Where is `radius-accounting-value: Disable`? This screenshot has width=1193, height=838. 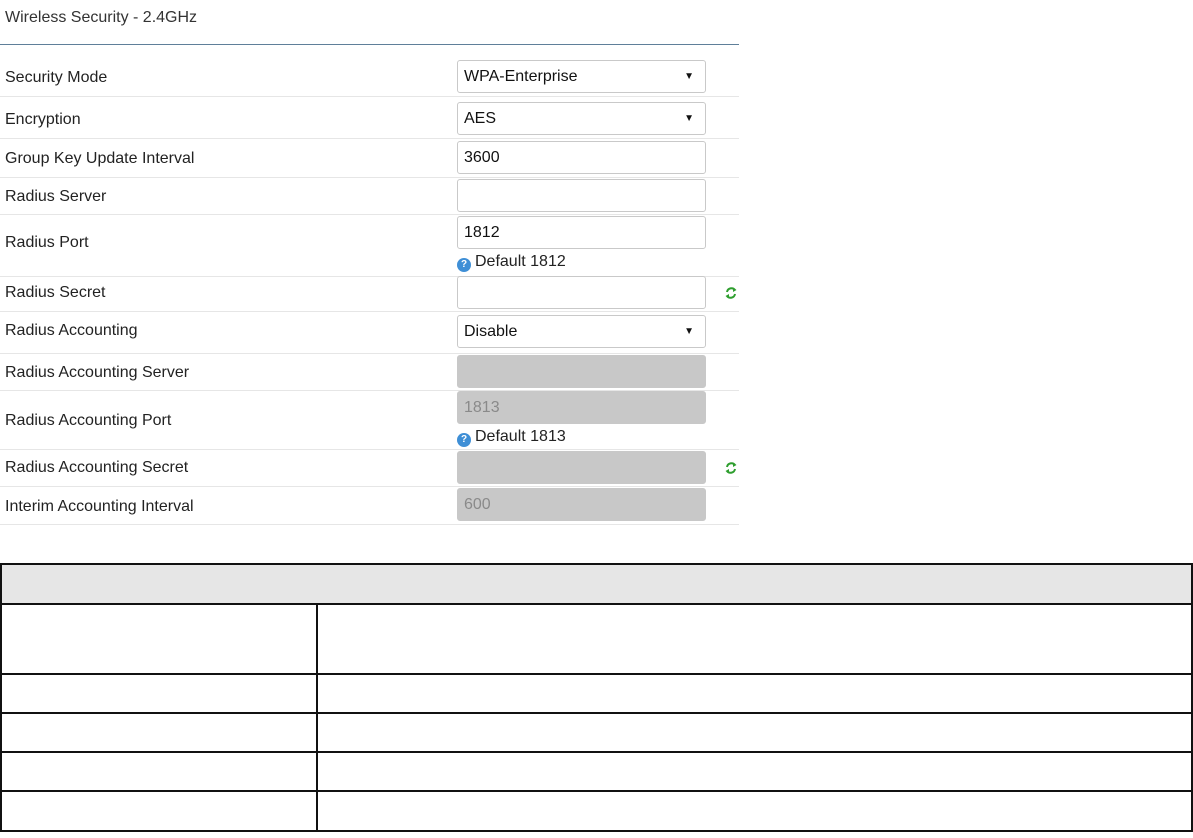 radius-accounting-value: Disable is located at coordinates (491, 331).